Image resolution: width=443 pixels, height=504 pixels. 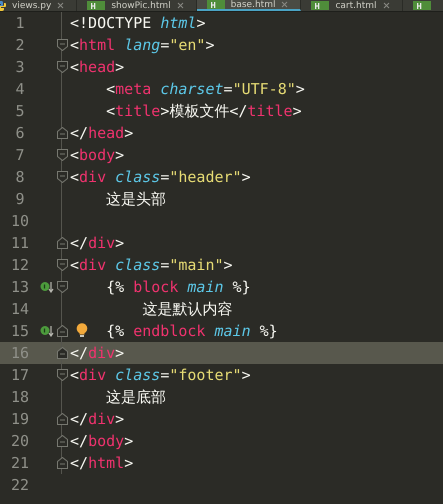 What do you see at coordinates (20, 177) in the screenshot?
I see `line-number: 8` at bounding box center [20, 177].